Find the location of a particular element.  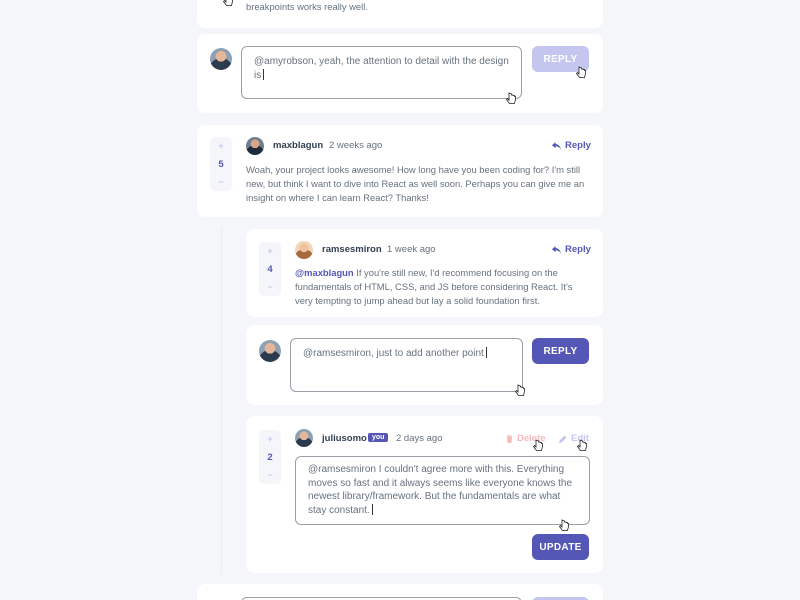

comment-username: juliusomo is located at coordinates (344, 438).